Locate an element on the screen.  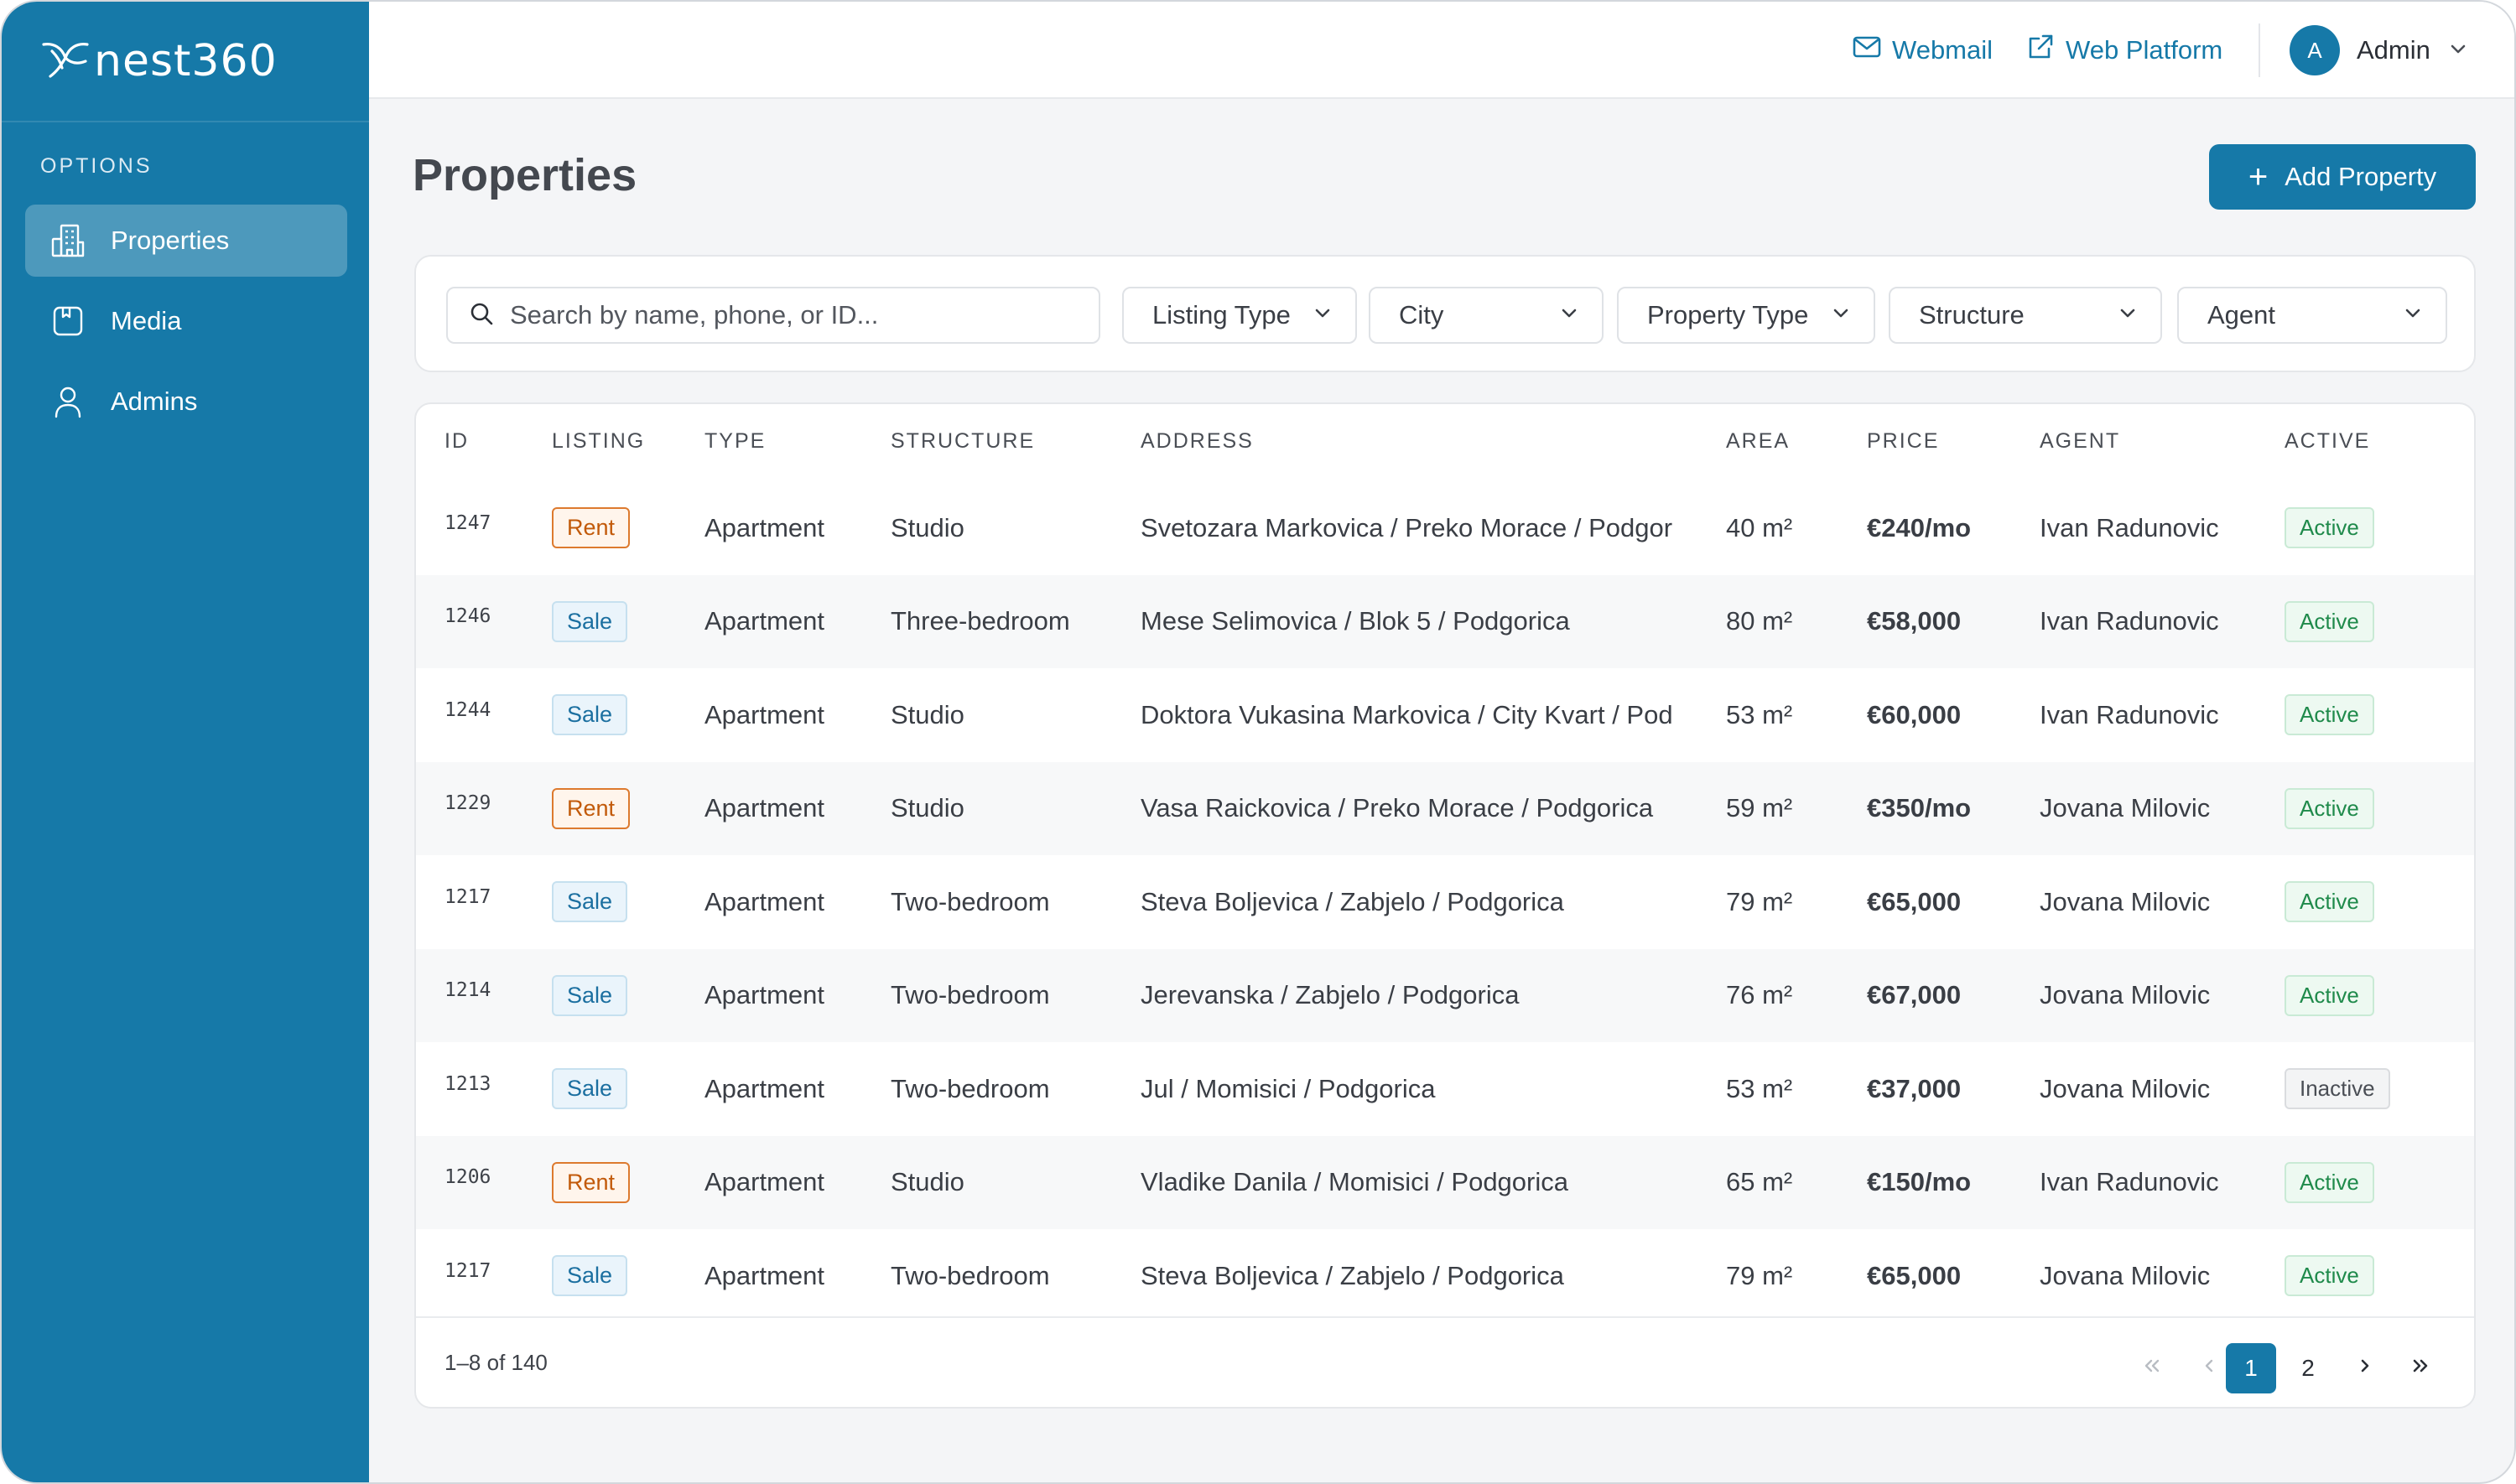
brand-logo: nest360 is located at coordinates (159, 61).